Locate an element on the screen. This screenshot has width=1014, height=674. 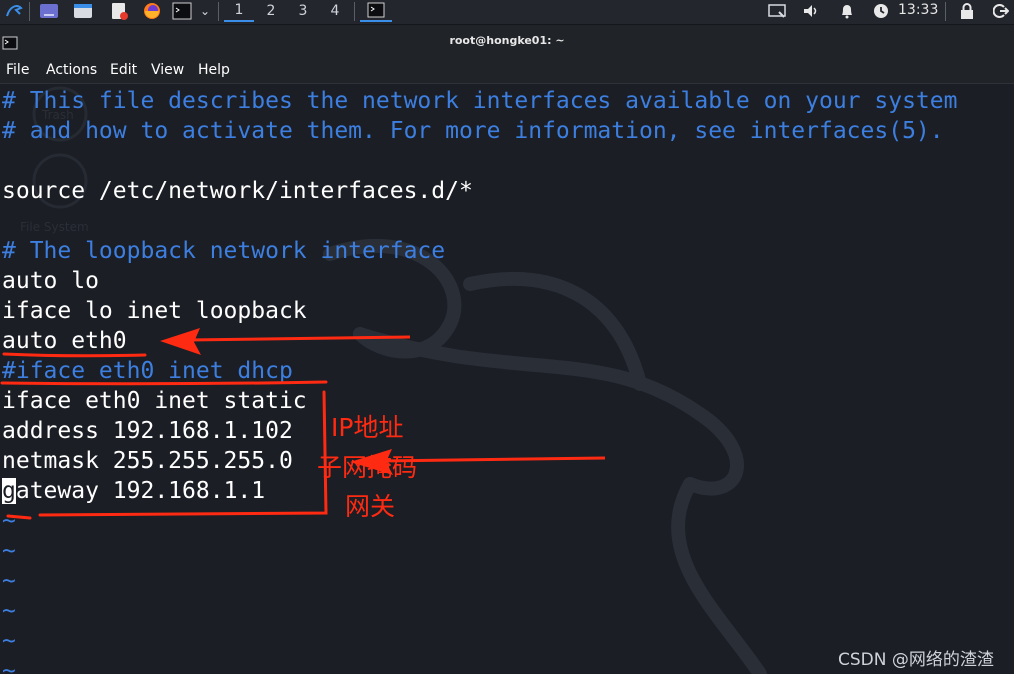
terminal-line: address 192.168.1.102 is located at coordinates (147, 431).